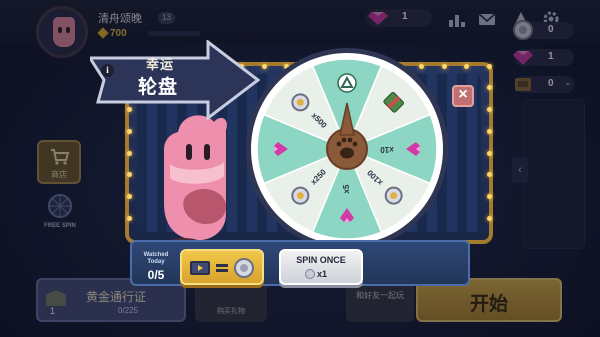 This screenshot has height=337, width=600. I want to click on watched-count: 0/5, so click(156, 275).